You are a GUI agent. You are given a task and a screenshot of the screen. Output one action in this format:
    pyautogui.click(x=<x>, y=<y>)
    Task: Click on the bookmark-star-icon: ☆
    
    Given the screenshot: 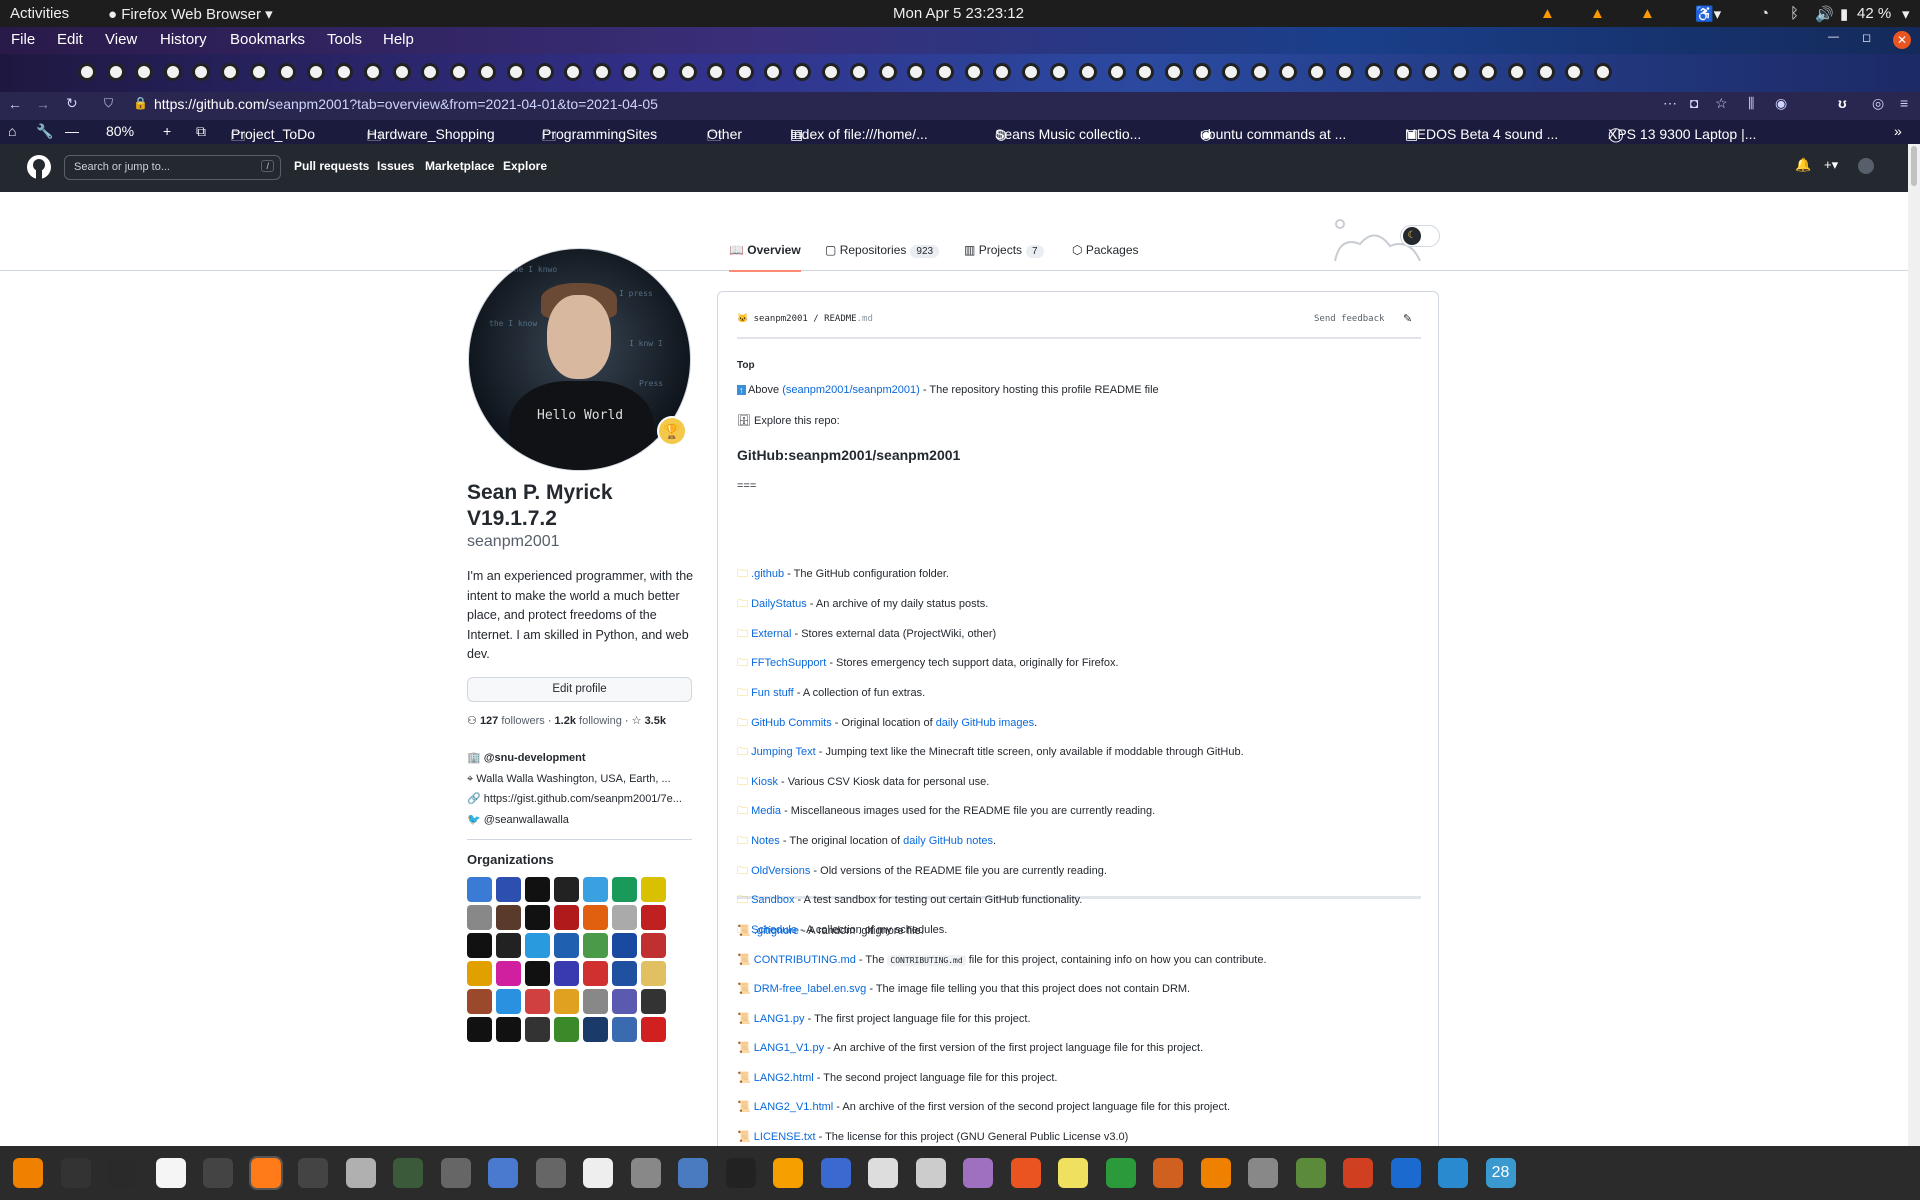 What is the action you would take?
    pyautogui.click(x=1721, y=103)
    